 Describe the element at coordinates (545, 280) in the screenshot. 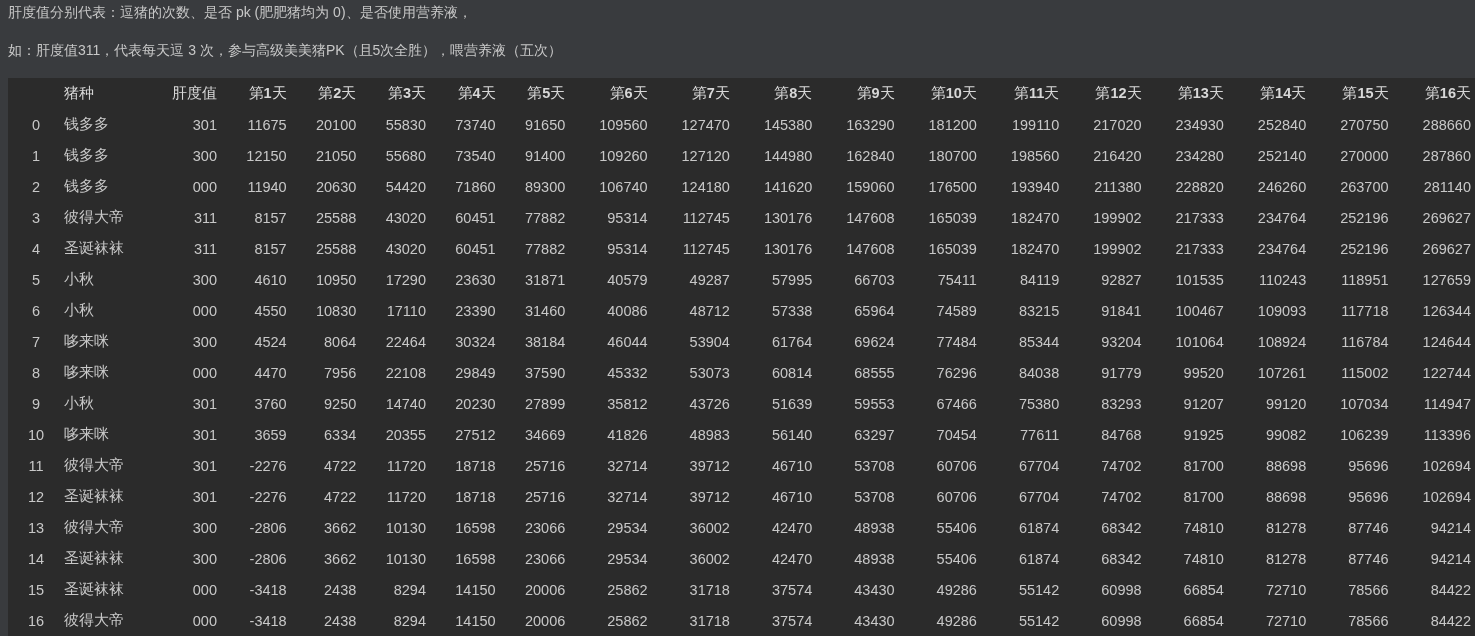

I see `table-cell-text: 31871` at that location.